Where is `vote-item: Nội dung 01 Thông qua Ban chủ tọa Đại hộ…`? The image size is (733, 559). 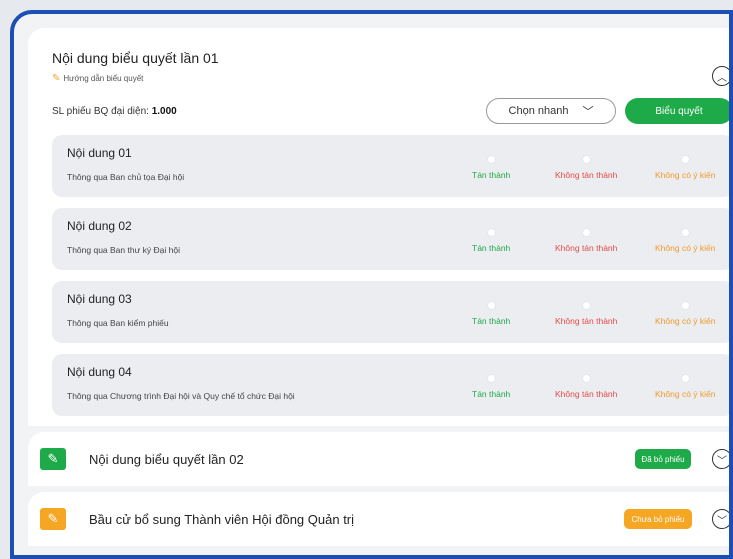 vote-item: Nội dung 01 Thông qua Ban chủ tọa Đại hộ… is located at coordinates (390, 166).